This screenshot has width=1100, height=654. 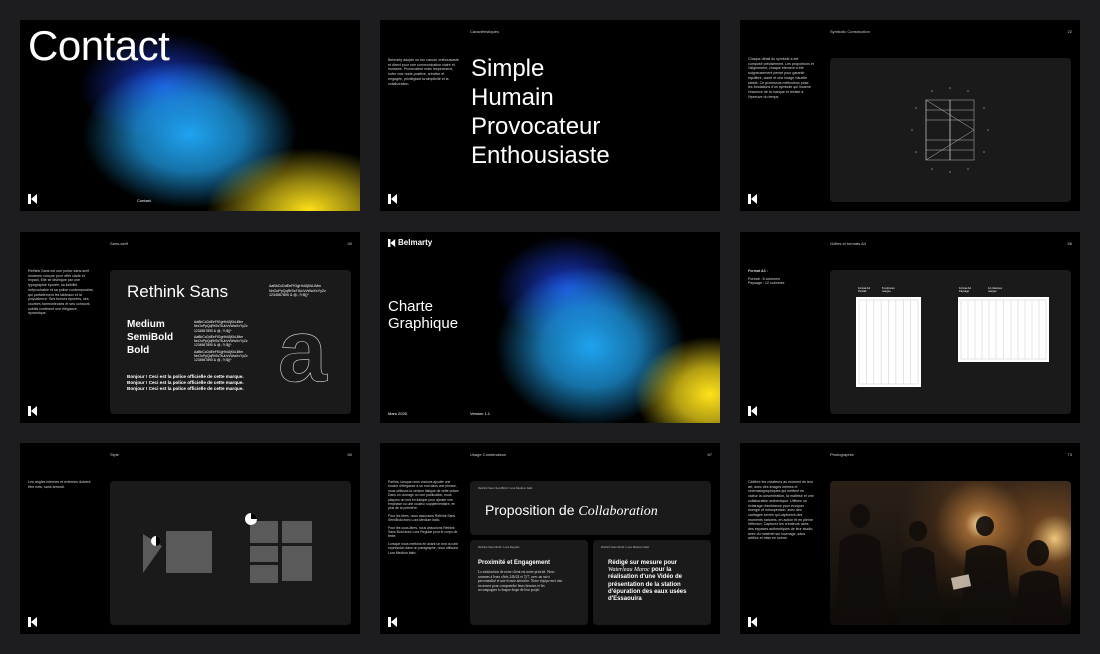 What do you see at coordinates (540, 112) in the screenshot?
I see `characteristics-list: Simple Humain Provocateur Enthousiaste` at bounding box center [540, 112].